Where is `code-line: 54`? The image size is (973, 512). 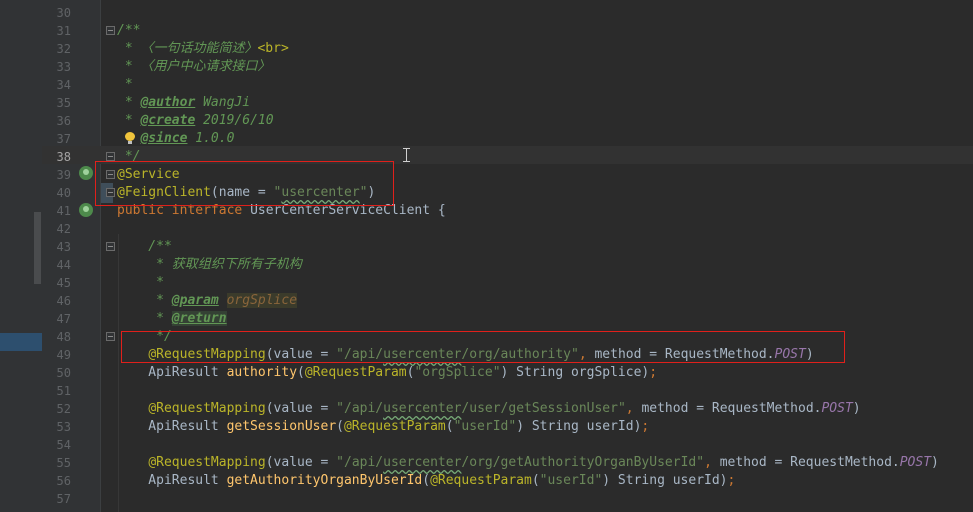 code-line: 54 is located at coordinates (486, 445).